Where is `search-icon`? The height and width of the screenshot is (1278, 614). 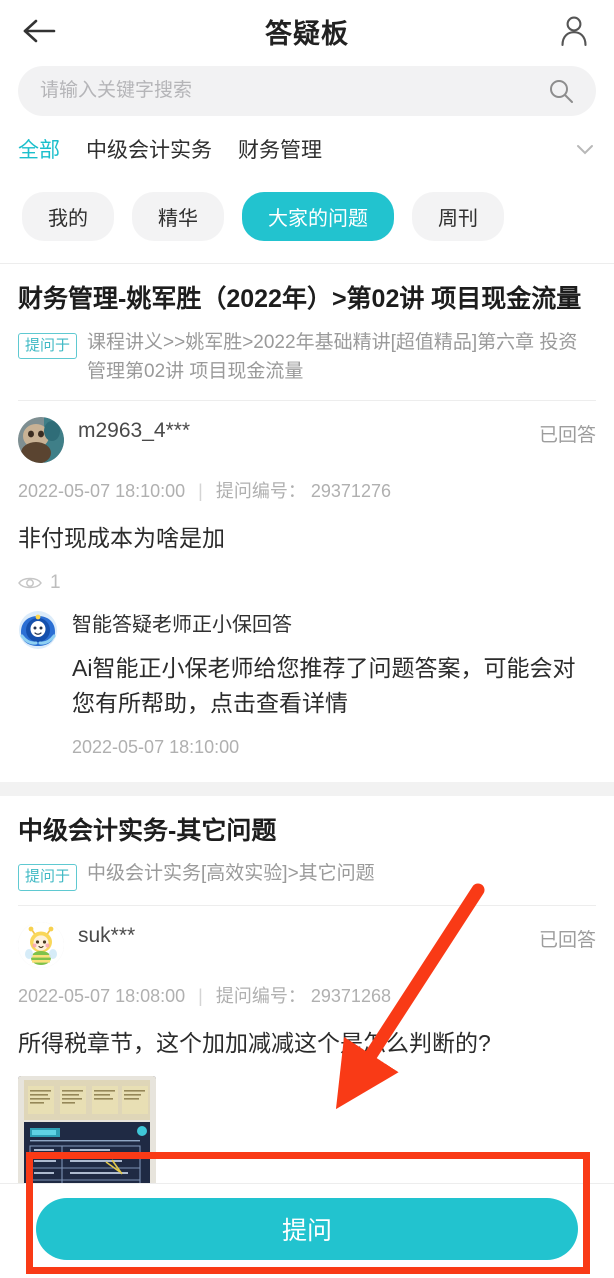
search-icon is located at coordinates (561, 91).